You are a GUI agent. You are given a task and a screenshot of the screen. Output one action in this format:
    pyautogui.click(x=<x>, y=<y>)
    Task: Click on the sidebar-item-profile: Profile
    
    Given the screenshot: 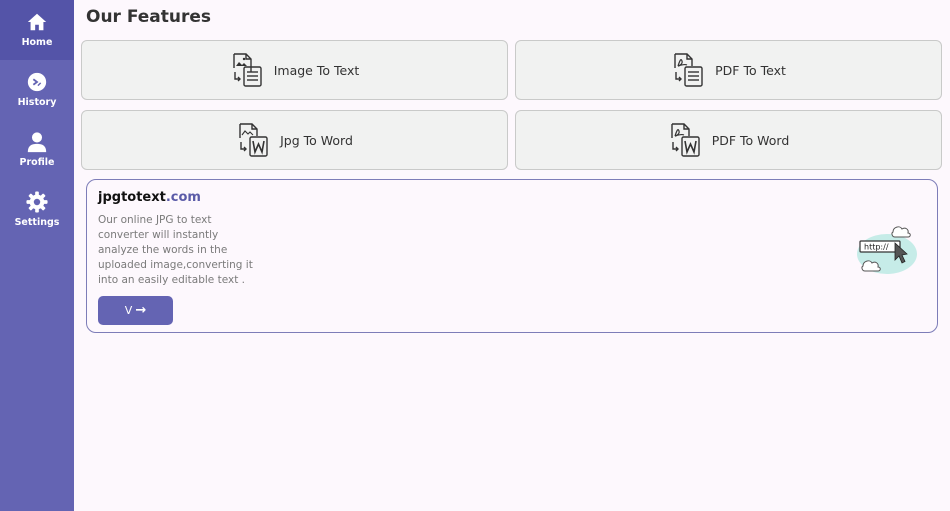 What is the action you would take?
    pyautogui.click(x=37, y=150)
    